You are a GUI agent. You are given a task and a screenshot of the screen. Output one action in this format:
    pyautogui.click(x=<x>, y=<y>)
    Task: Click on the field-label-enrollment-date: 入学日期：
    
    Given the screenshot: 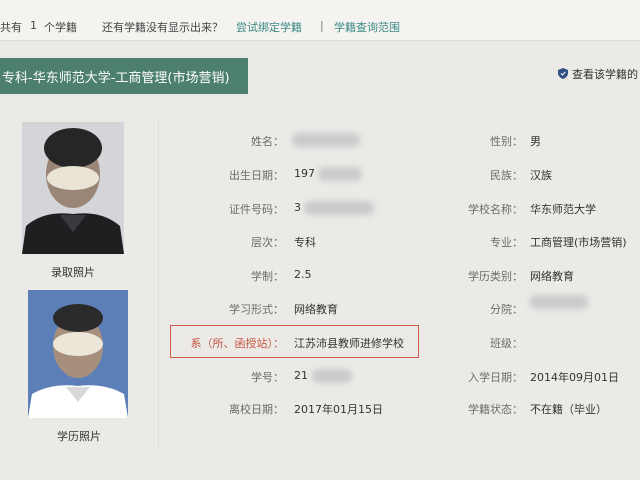 What is the action you would take?
    pyautogui.click(x=495, y=377)
    